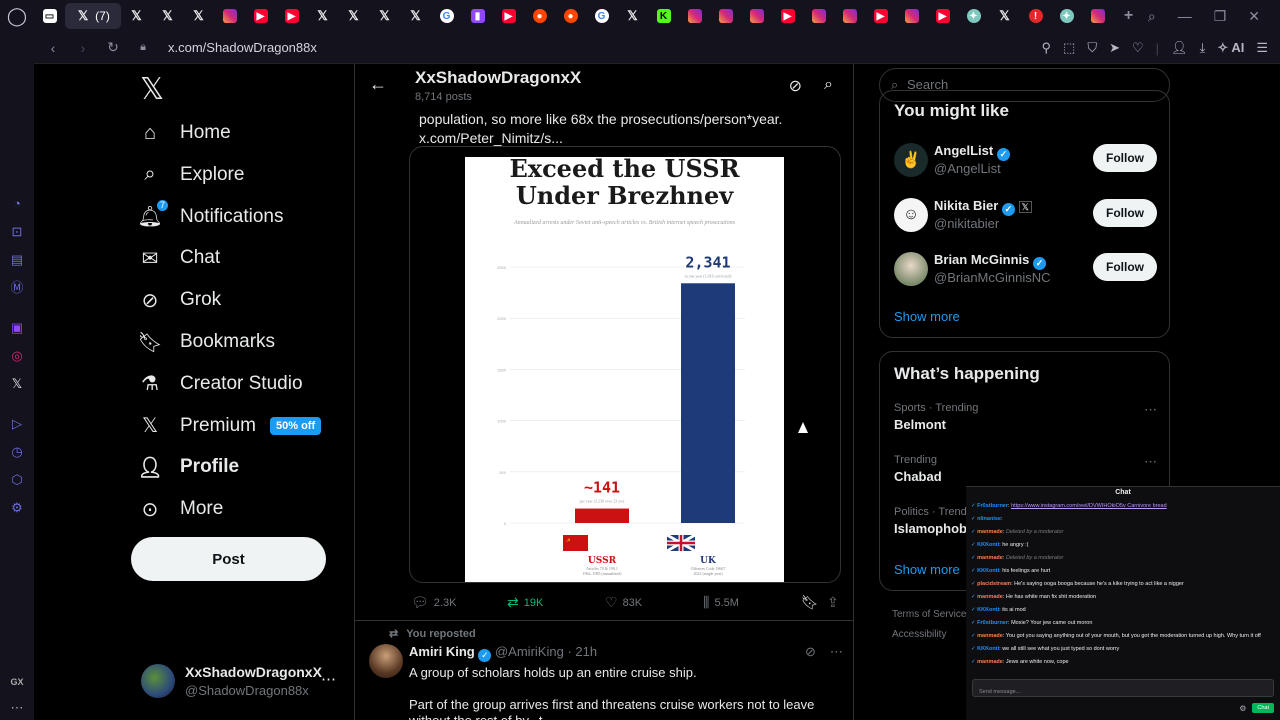 The image size is (1280, 720). I want to click on forward-icon: ›, so click(83, 48).